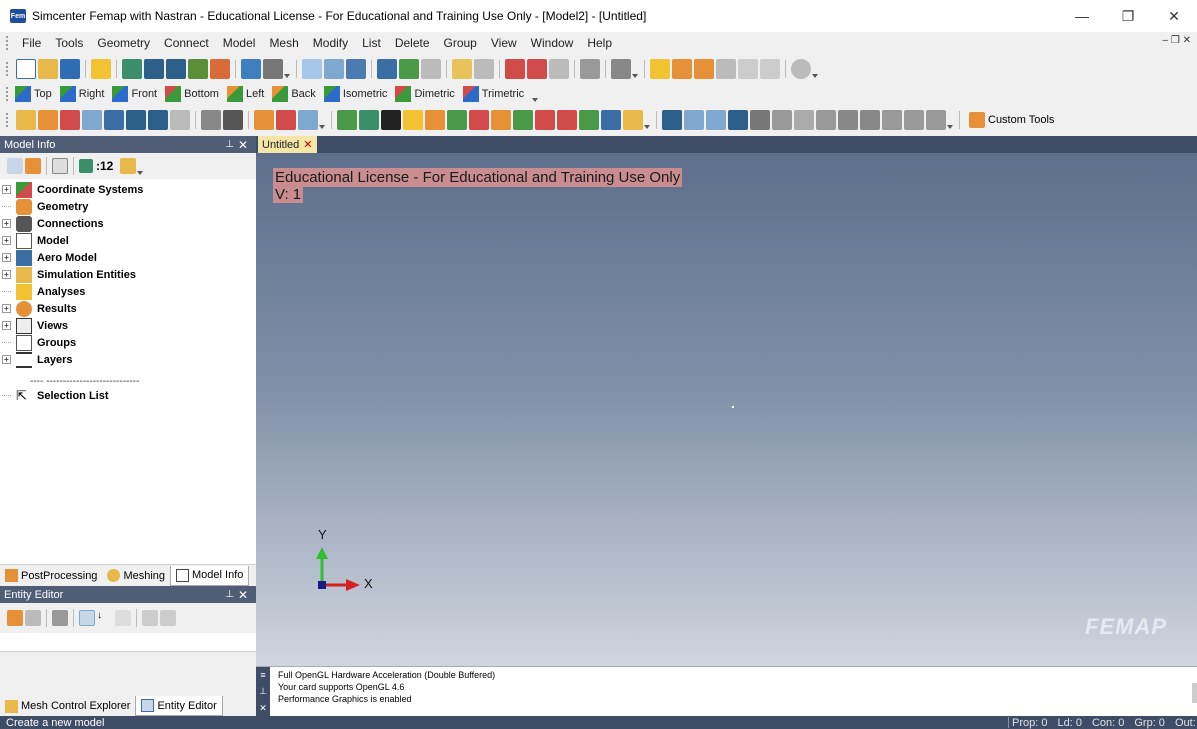 The width and height of the screenshot is (1197, 729). What do you see at coordinates (283, 43) in the screenshot?
I see `menu-mesh: Mesh` at bounding box center [283, 43].